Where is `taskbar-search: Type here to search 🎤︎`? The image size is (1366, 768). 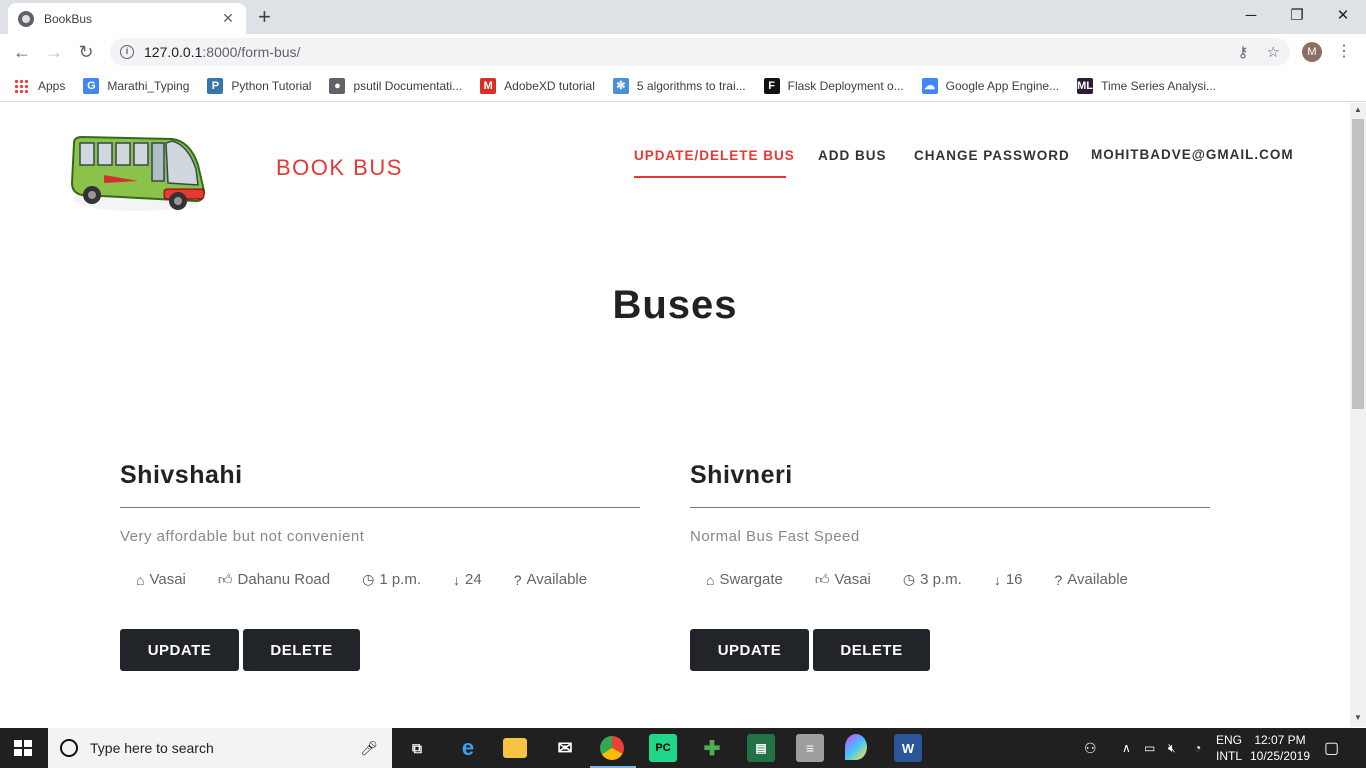
taskbar-search: Type here to search 🎤︎ is located at coordinates (220, 748).